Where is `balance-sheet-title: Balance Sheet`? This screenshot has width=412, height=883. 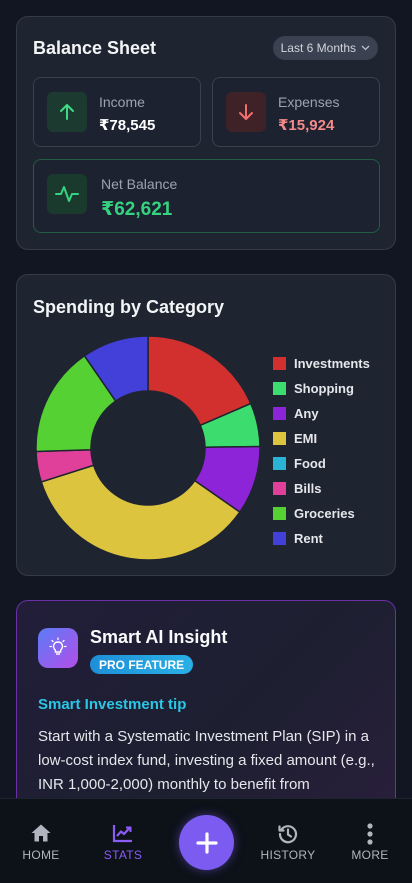 balance-sheet-title: Balance Sheet is located at coordinates (95, 48).